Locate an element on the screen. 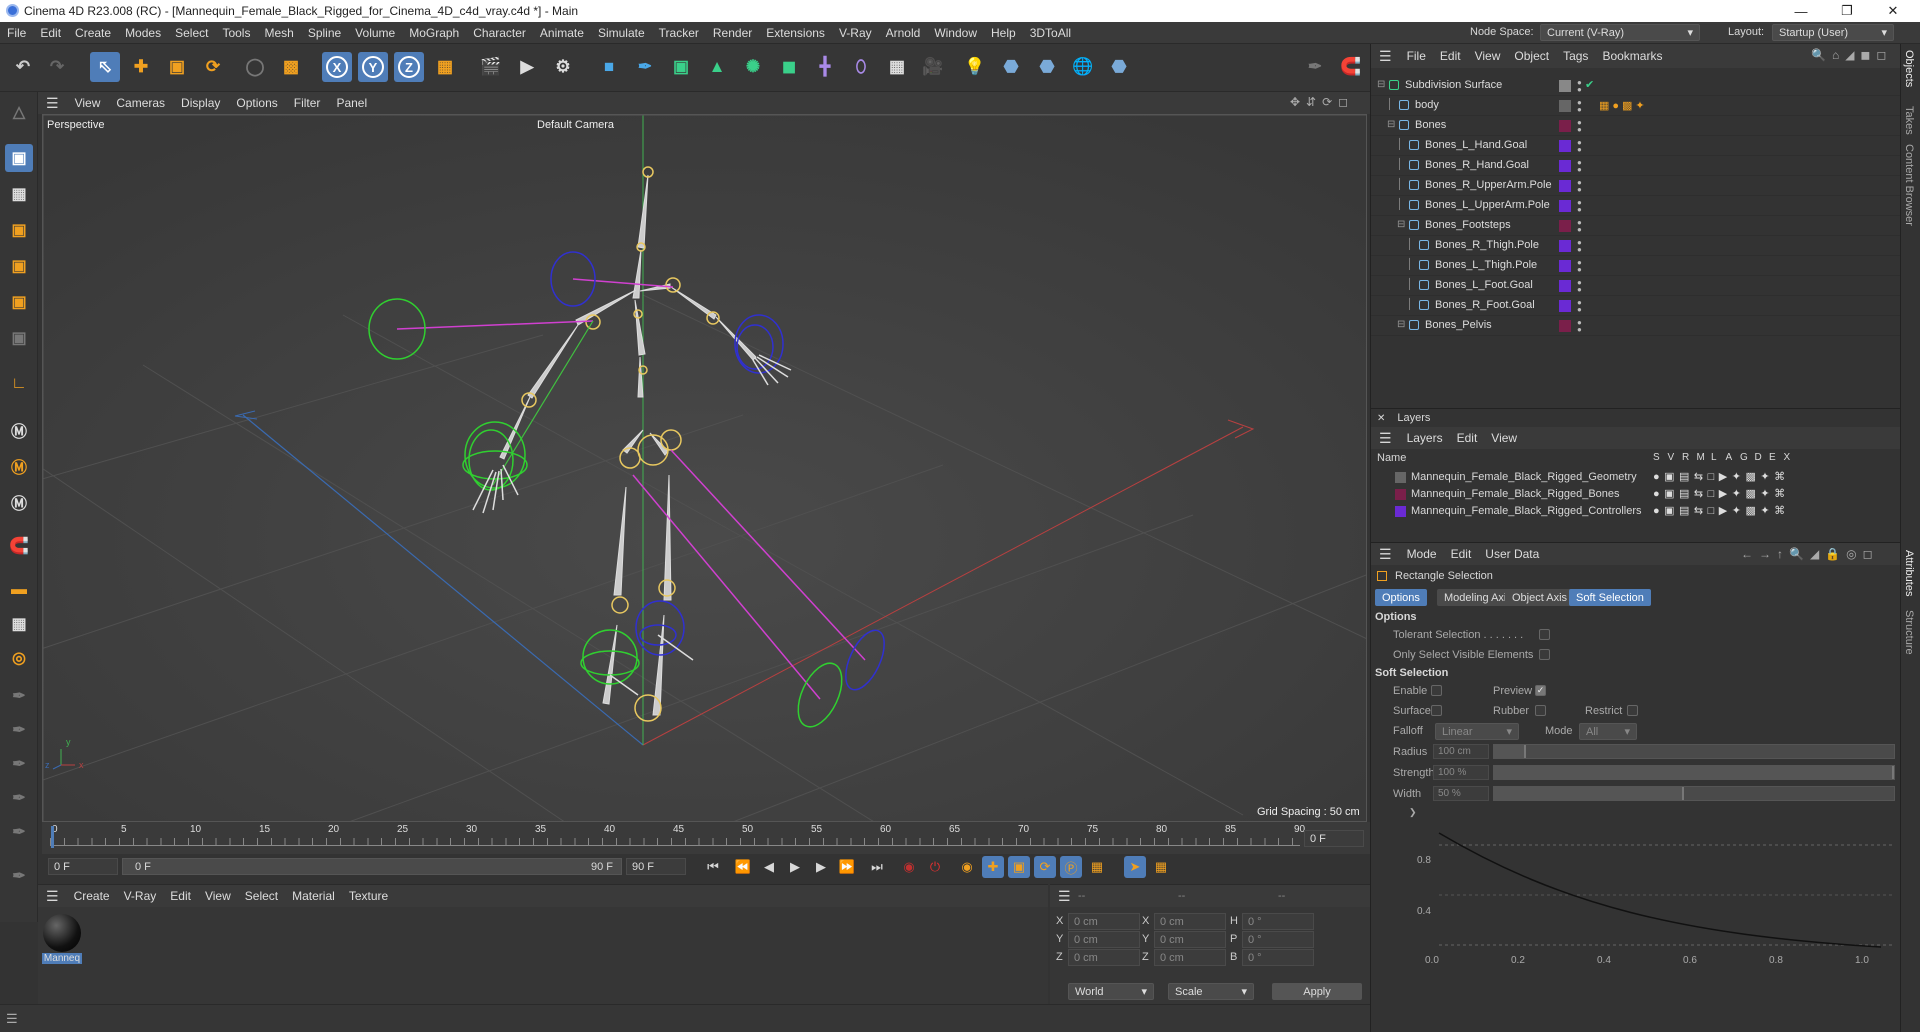  material-menu-view: View is located at coordinates (218, 896).